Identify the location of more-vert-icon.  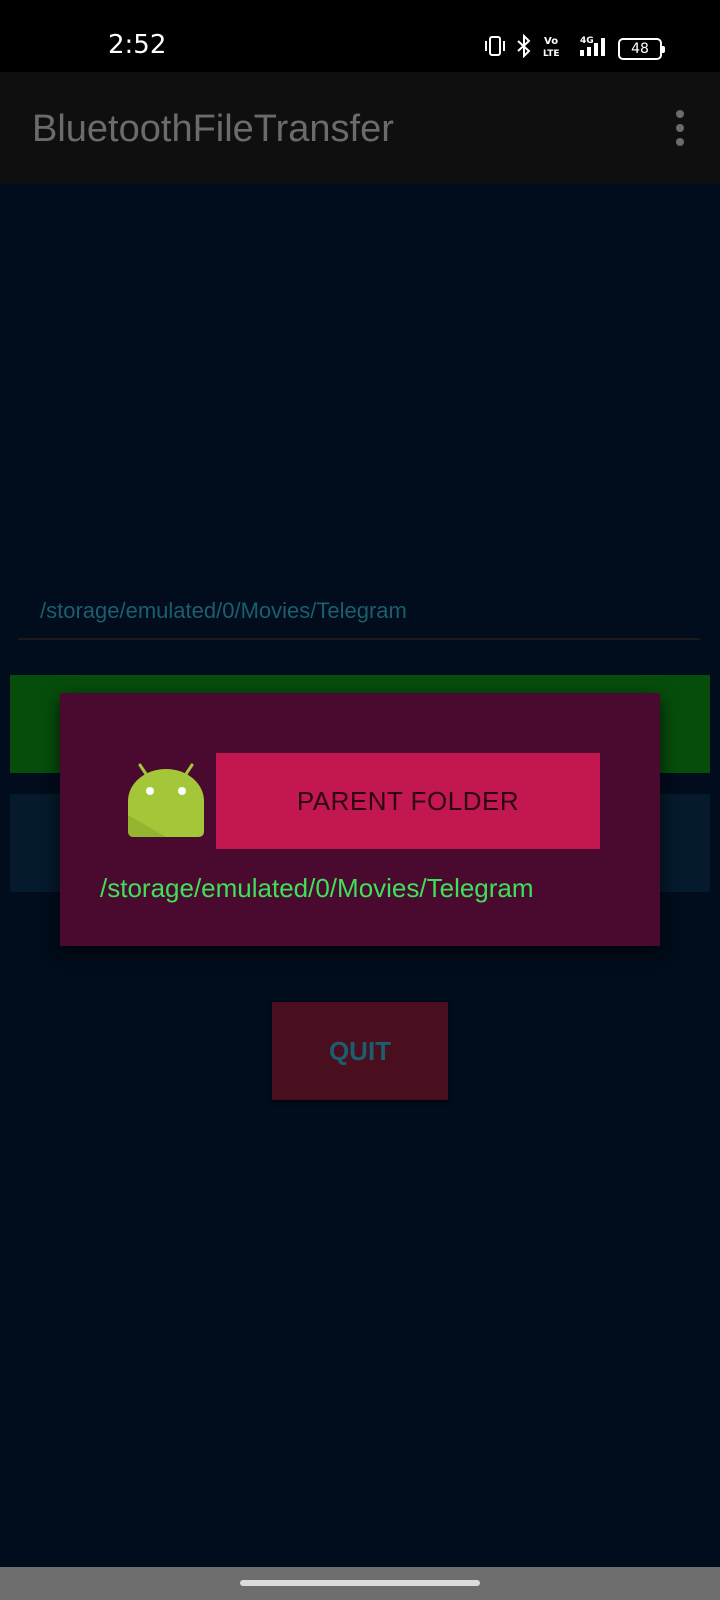
(680, 128).